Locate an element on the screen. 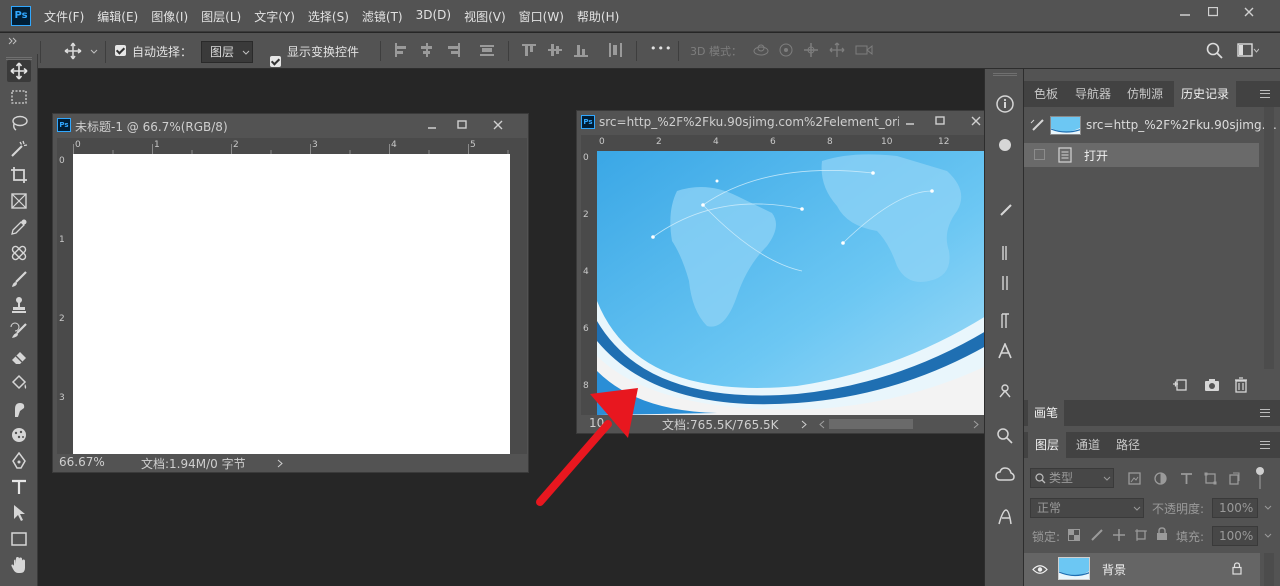 This screenshot has width=1280, height=586. menu-layer: 图层(L) is located at coordinates (221, 16).